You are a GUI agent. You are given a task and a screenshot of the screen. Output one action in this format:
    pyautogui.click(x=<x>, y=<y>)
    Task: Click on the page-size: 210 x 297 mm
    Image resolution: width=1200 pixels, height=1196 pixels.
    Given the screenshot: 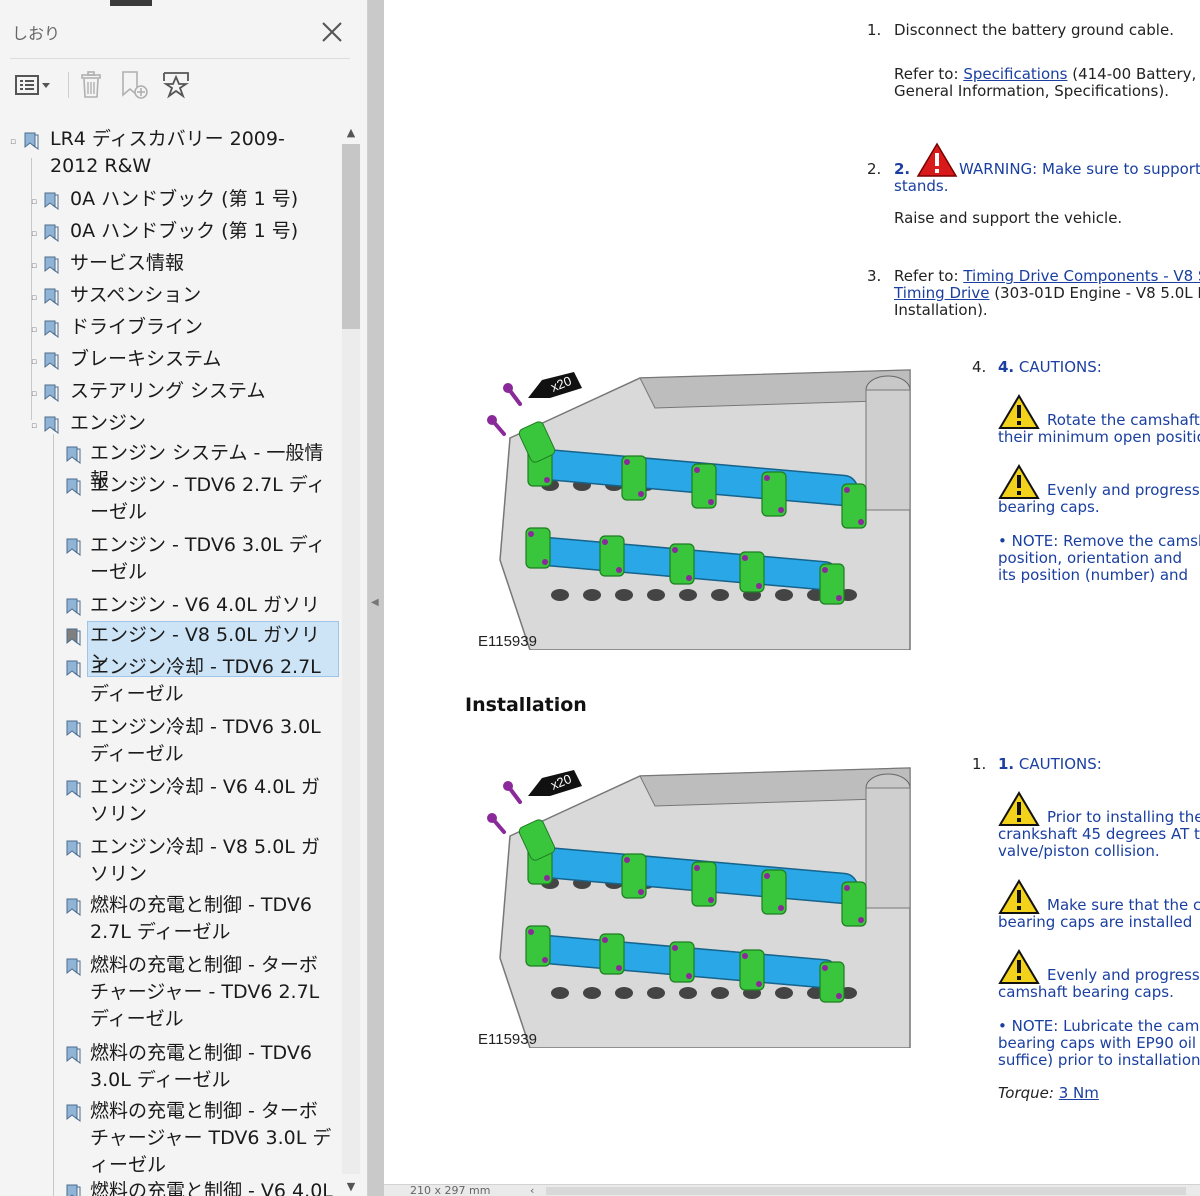 What is the action you would take?
    pyautogui.click(x=450, y=1190)
    